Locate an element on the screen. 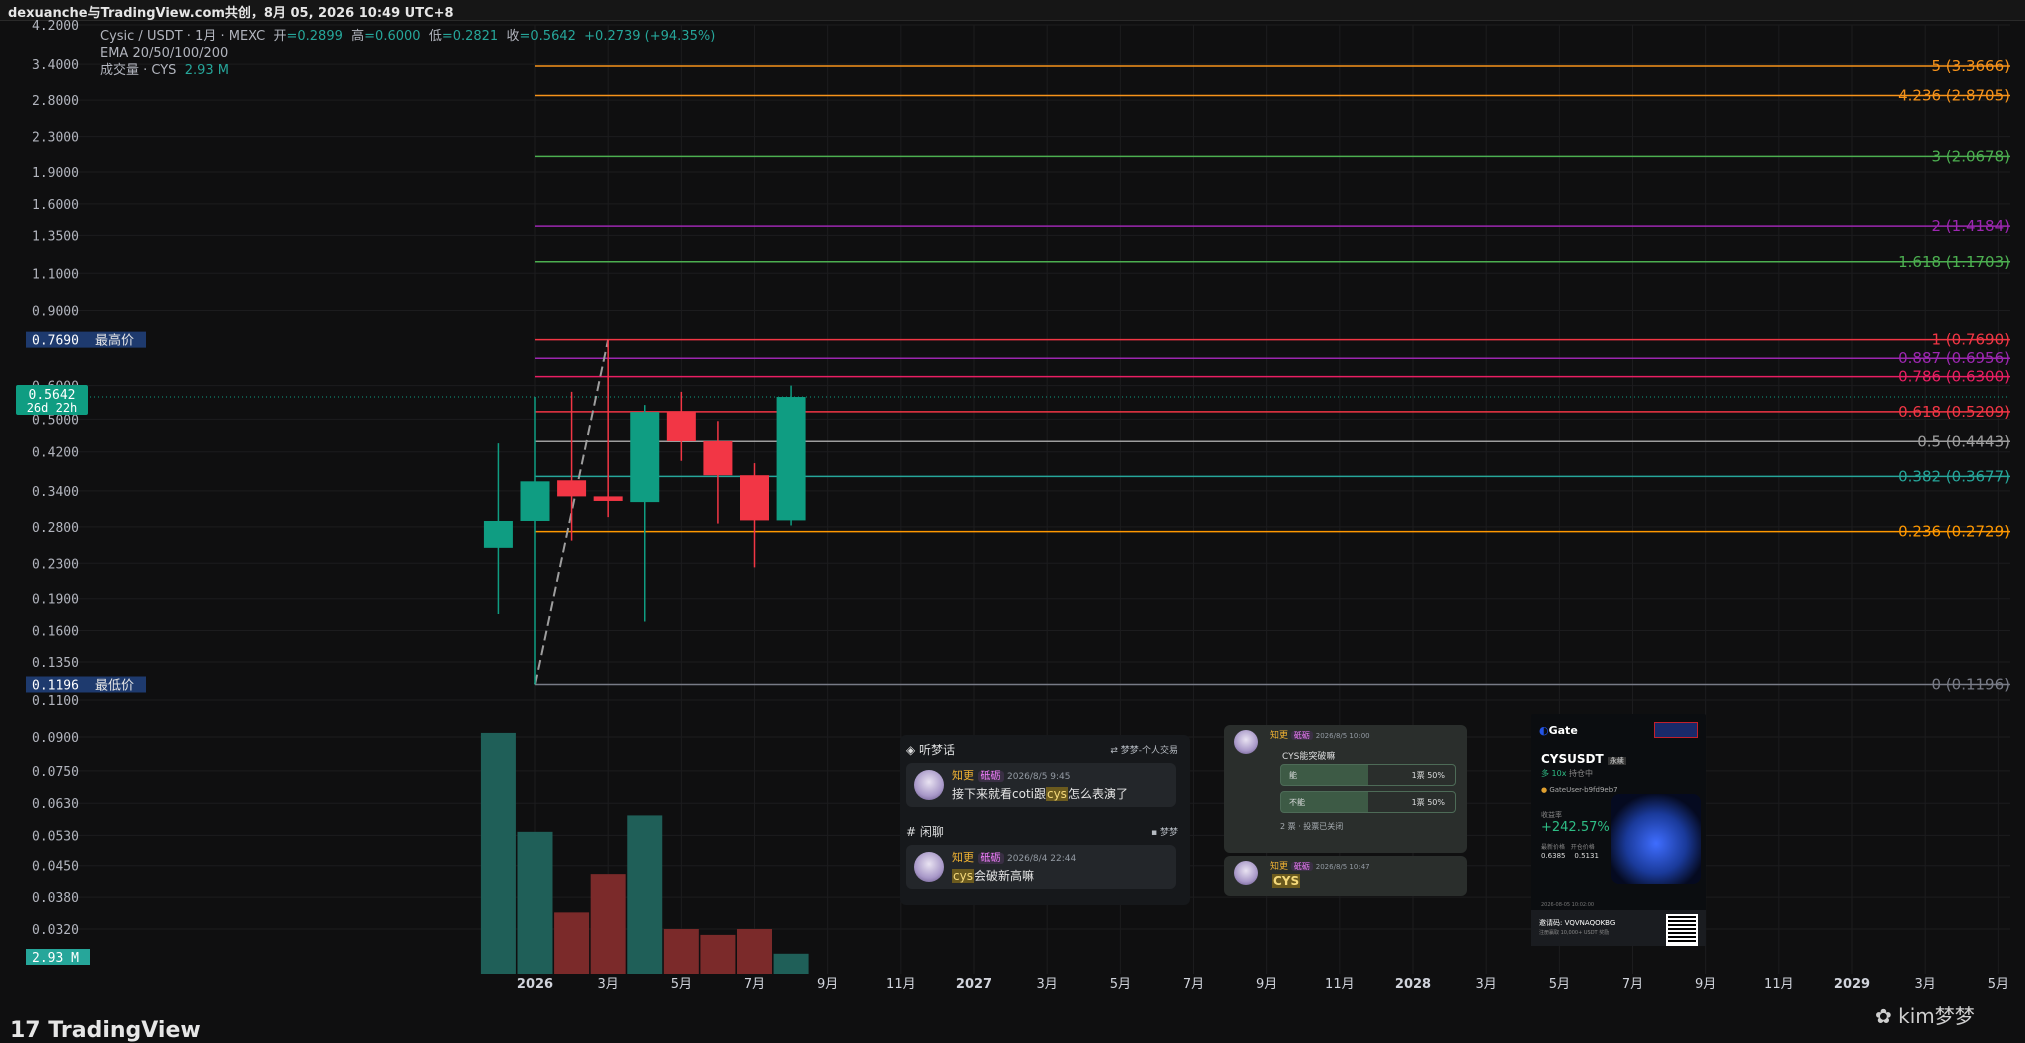 The height and width of the screenshot is (1043, 2025). x-axis-label: 2027 is located at coordinates (974, 984).